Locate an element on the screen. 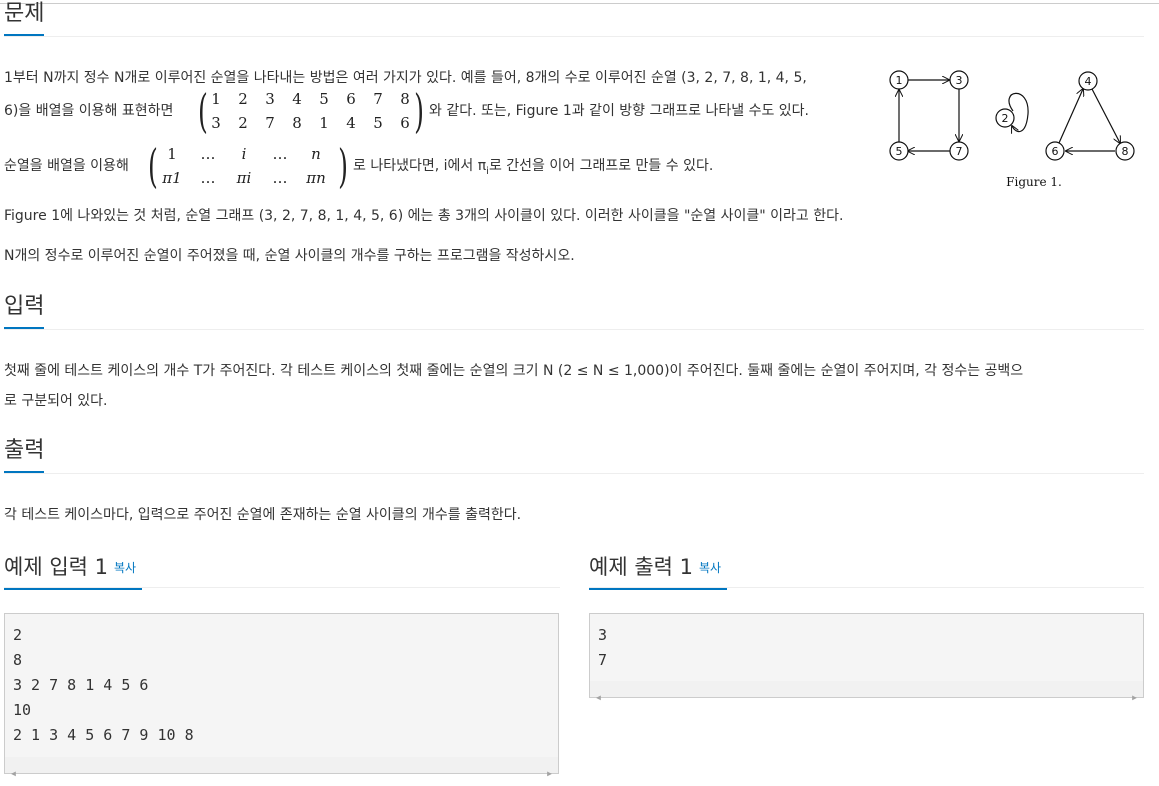  sample-input-heading-text: 예제 입력 1 is located at coordinates (56, 567).